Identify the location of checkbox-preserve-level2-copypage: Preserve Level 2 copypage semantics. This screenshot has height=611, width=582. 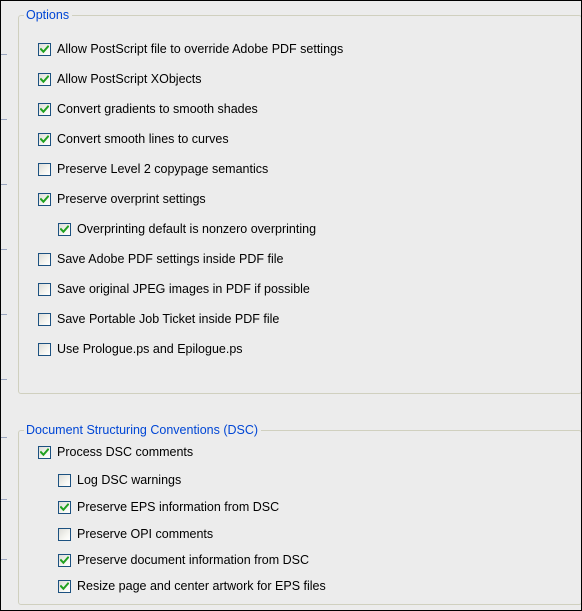
(153, 169).